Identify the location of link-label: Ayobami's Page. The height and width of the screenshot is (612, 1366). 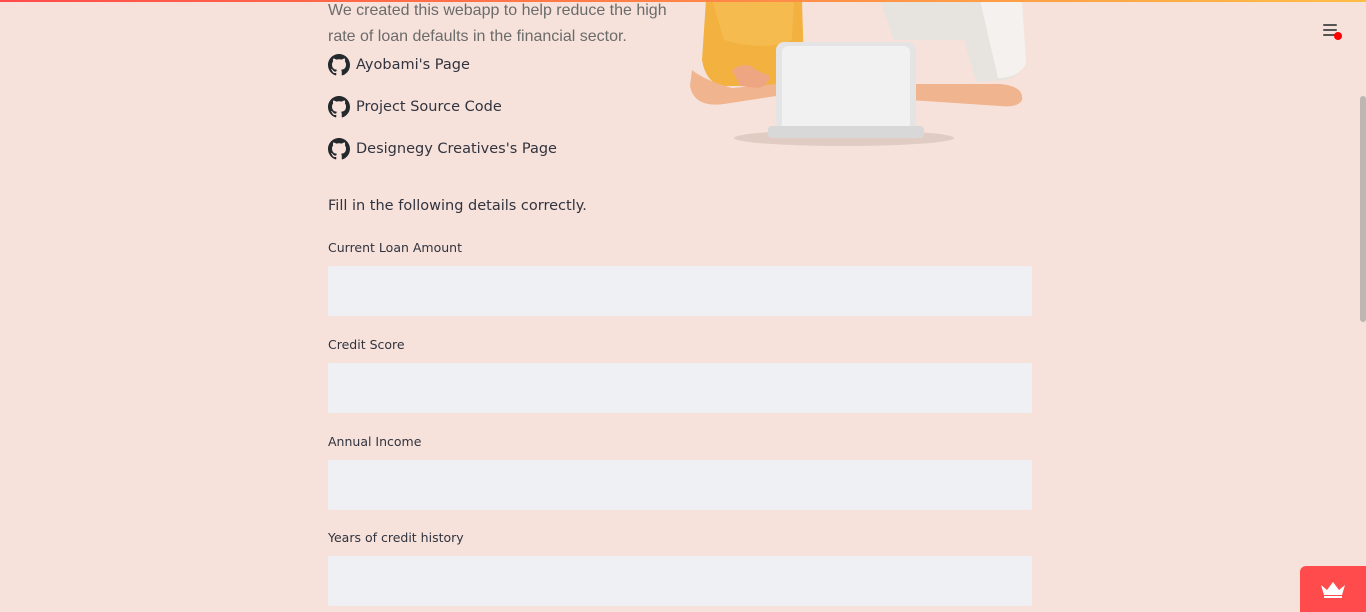
(413, 65).